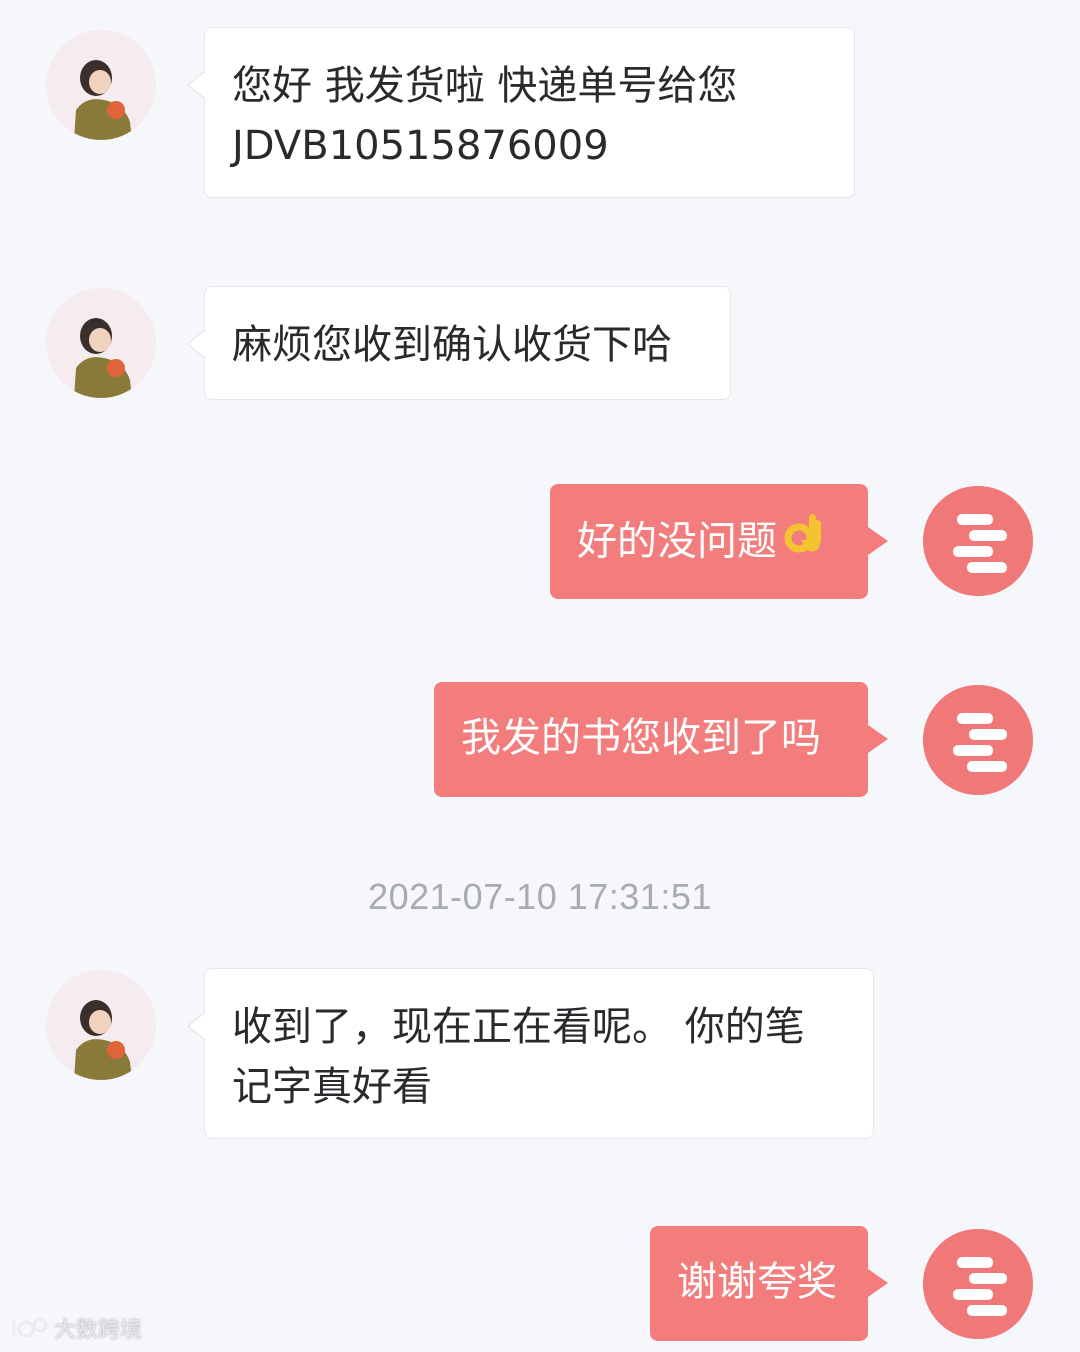  Describe the element at coordinates (452, 345) in the screenshot. I see `message-text: 麻烦您收到确认收货下哈` at that location.